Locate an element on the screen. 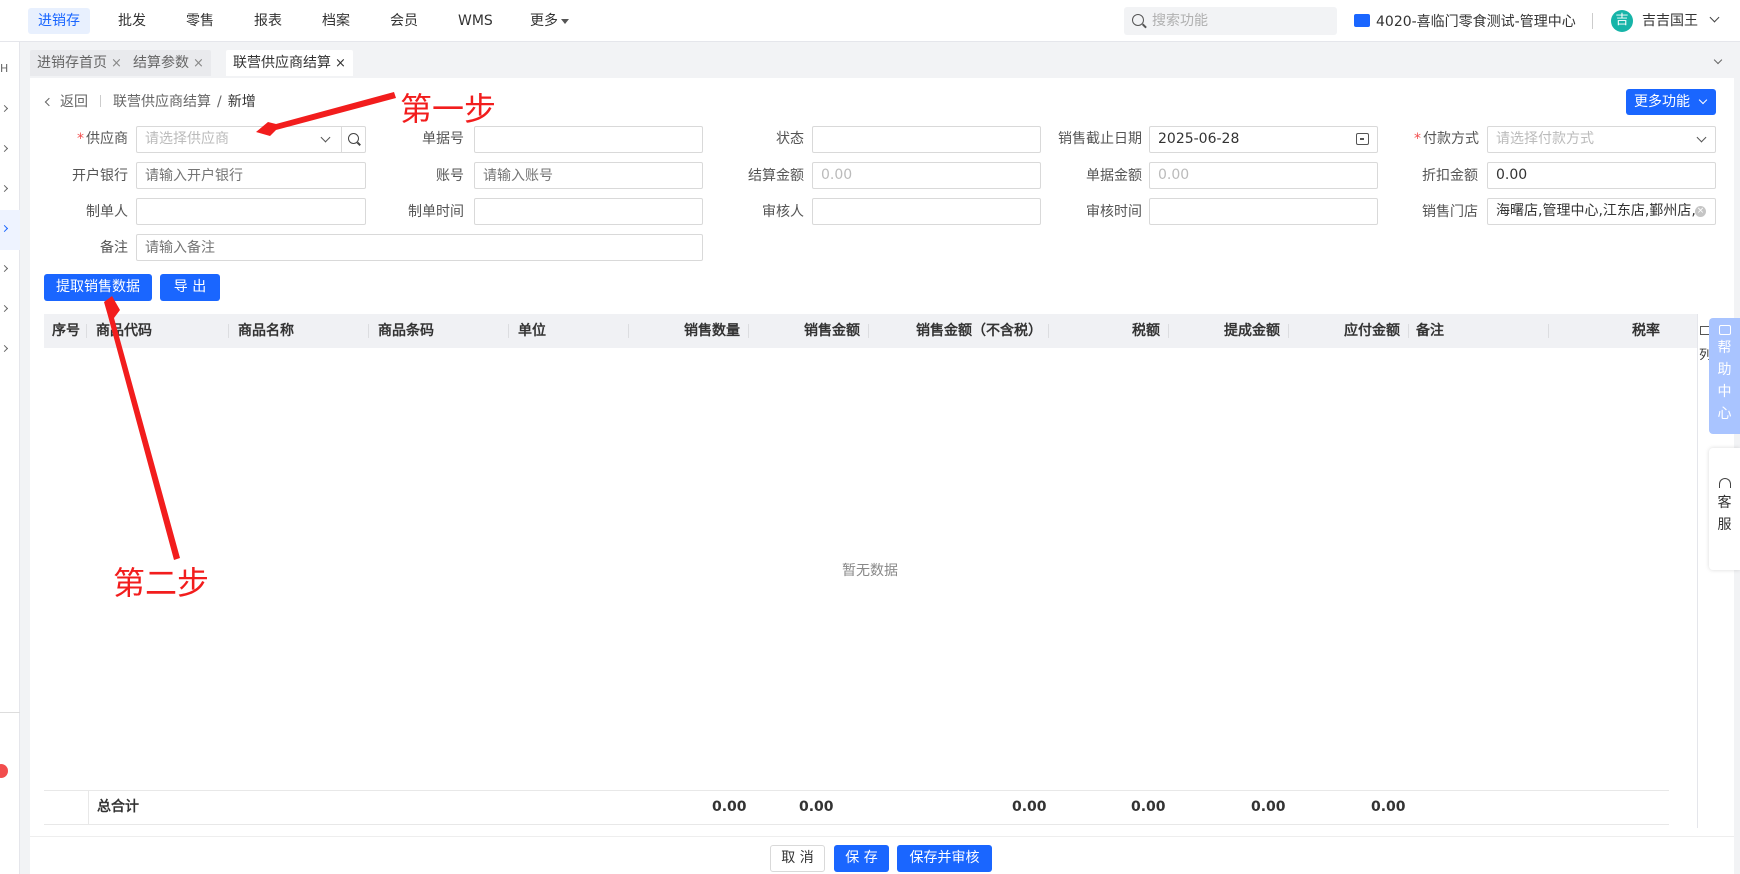 The height and width of the screenshot is (874, 1740). help-char: 帮 is located at coordinates (1724, 348).